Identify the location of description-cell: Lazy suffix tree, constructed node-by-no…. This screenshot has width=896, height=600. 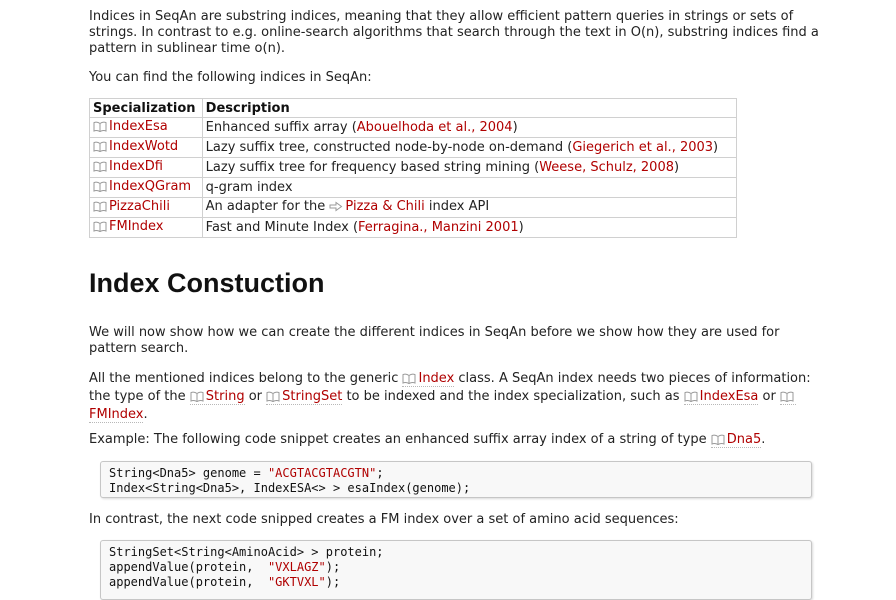
(469, 147).